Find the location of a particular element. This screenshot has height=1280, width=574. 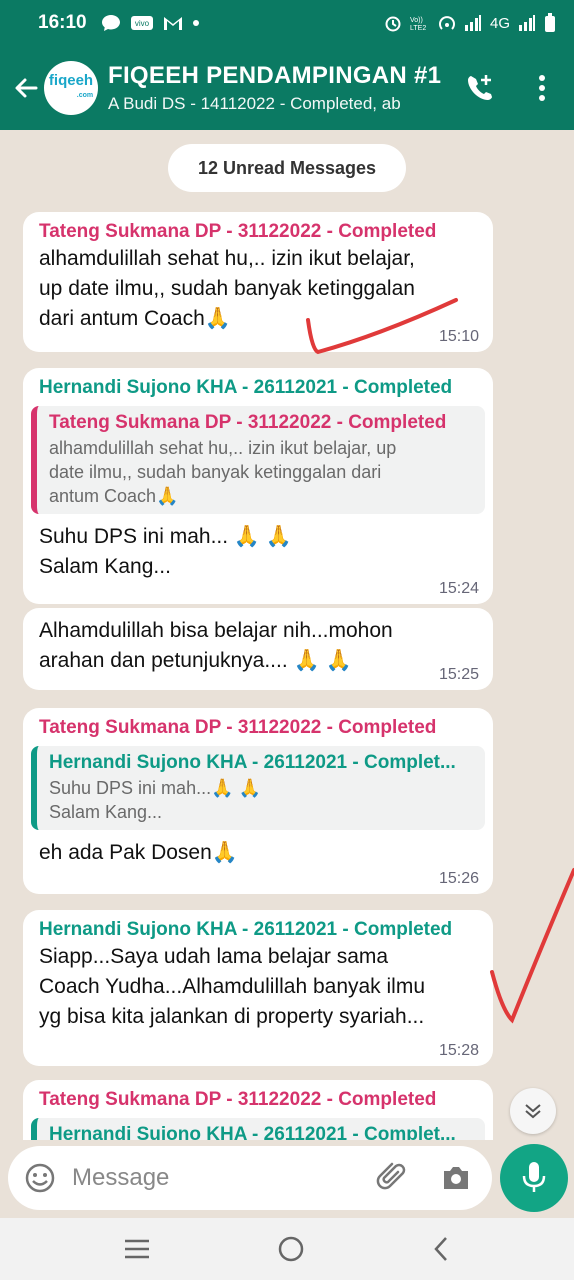

more-vert-icon is located at coordinates (542, 88).